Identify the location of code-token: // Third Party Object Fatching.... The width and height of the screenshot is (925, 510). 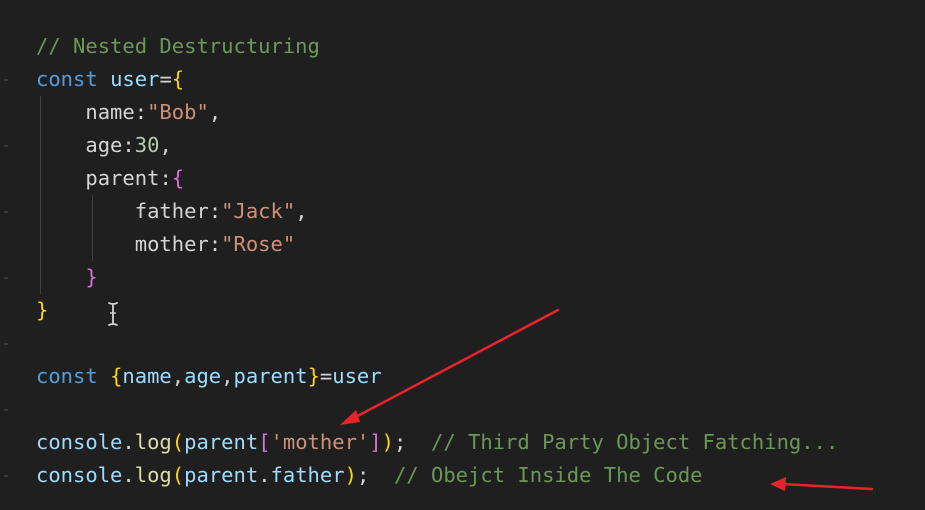
(635, 442).